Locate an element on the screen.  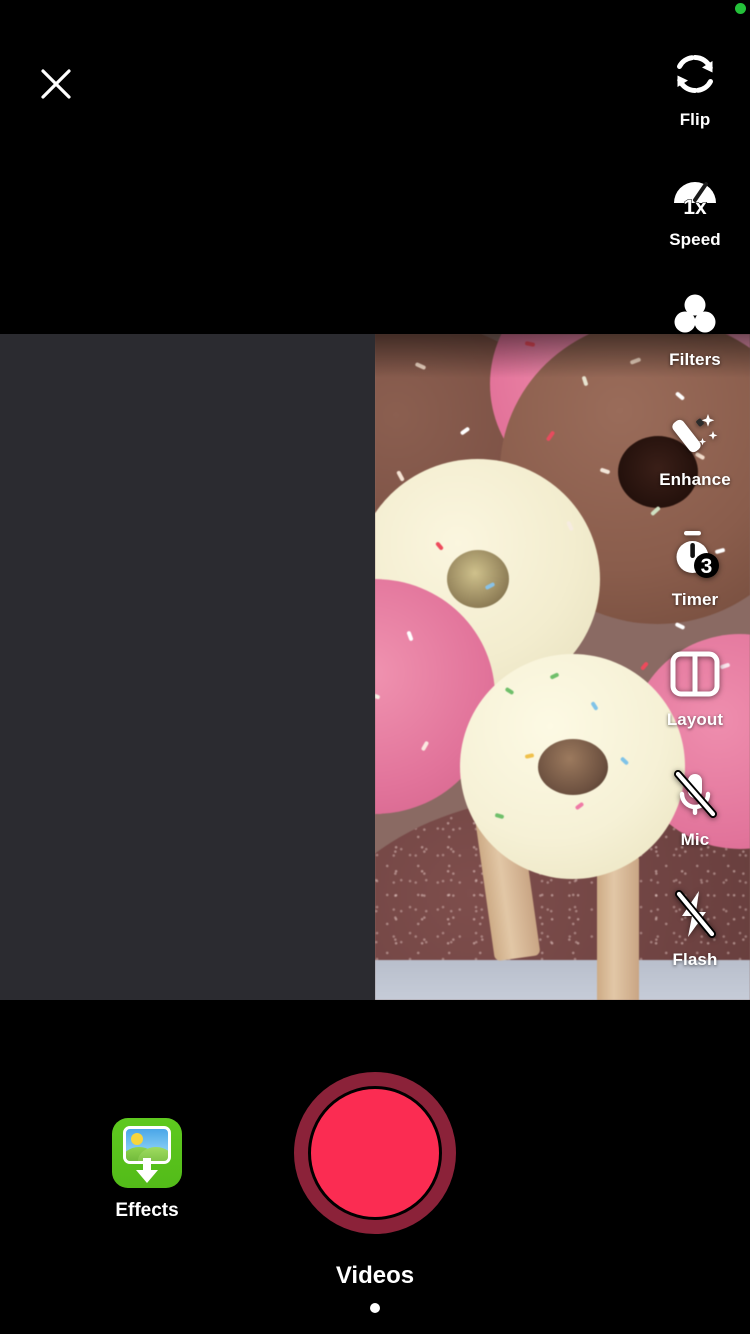
close-button is located at coordinates (56, 84).